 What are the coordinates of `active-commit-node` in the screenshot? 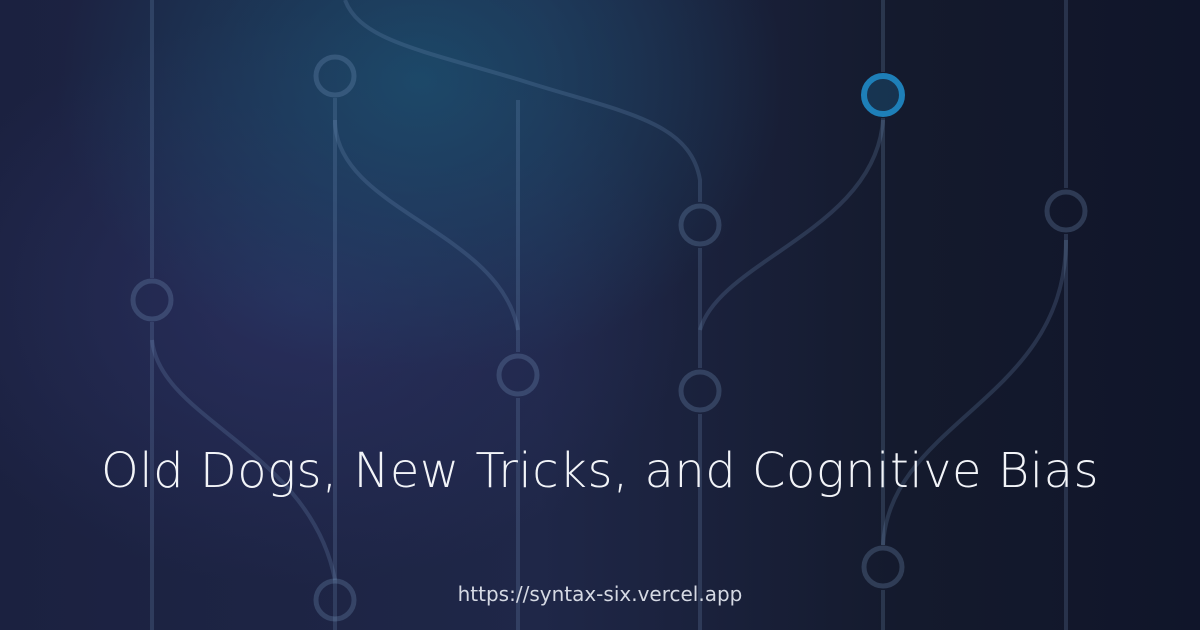 It's located at (883, 95).